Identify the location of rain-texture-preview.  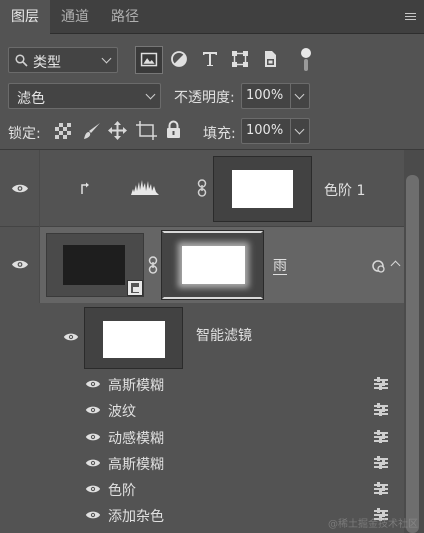
(94, 265).